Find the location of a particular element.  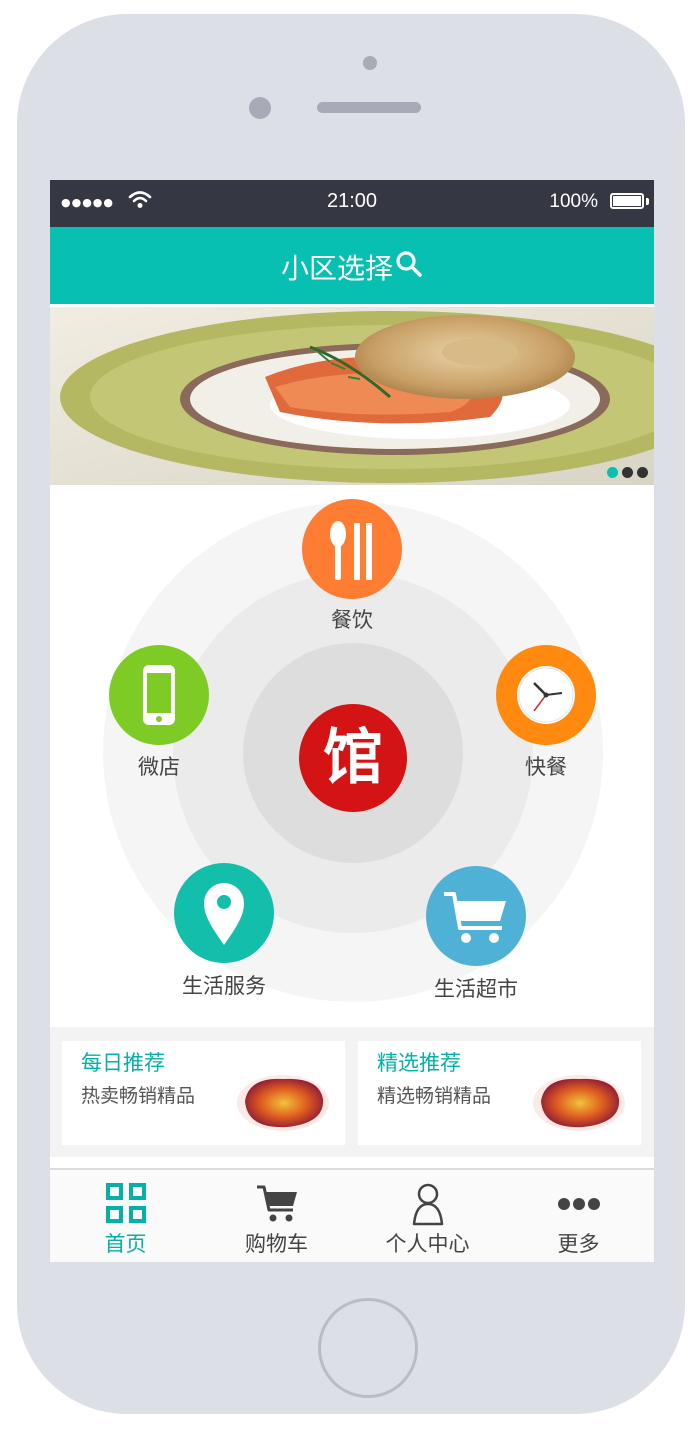

tab-home: 首页 is located at coordinates (125, 1216).